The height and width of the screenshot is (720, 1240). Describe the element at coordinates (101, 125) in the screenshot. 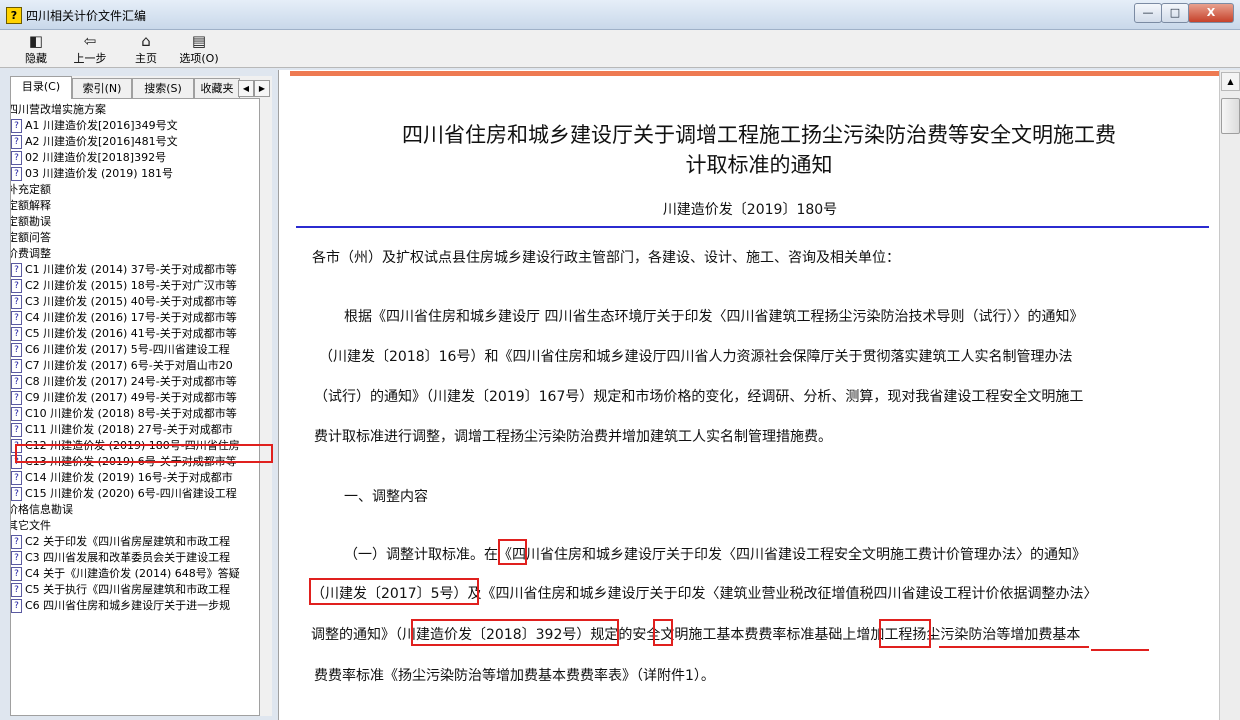

I see `tree-item-label: A1 川建造价发[2016]349号文` at that location.